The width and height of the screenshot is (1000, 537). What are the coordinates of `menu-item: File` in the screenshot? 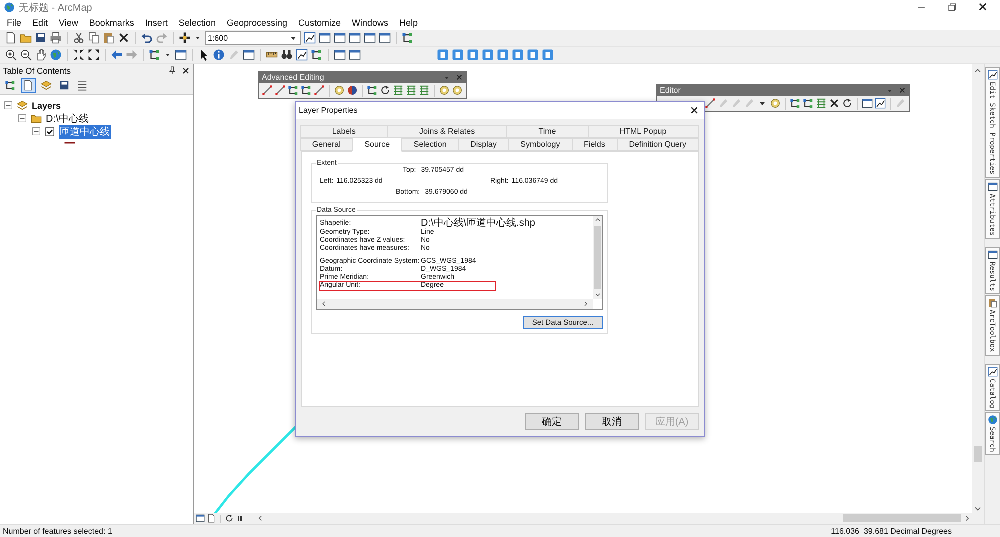 It's located at (14, 23).